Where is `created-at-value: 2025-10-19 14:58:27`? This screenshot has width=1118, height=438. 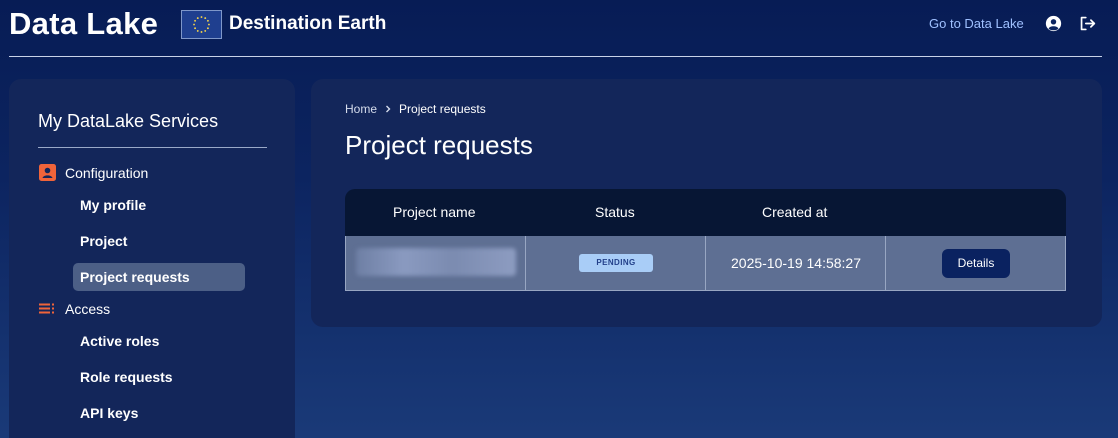
created-at-value: 2025-10-19 14:58:27 is located at coordinates (796, 263).